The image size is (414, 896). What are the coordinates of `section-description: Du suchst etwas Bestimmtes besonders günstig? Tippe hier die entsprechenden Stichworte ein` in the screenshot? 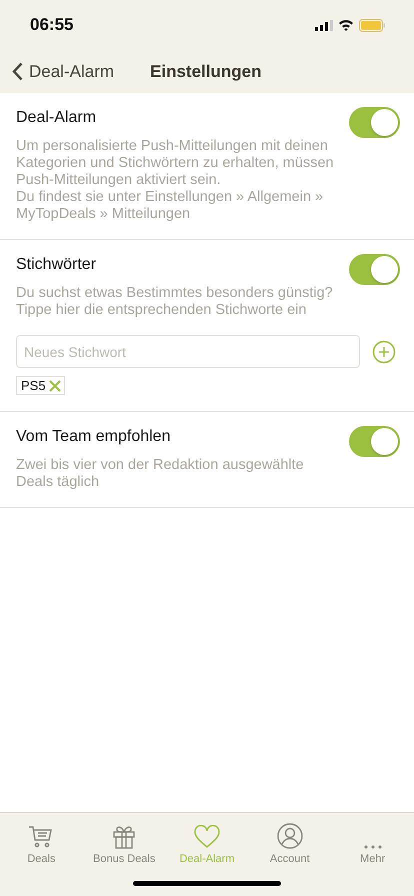 It's located at (175, 302).